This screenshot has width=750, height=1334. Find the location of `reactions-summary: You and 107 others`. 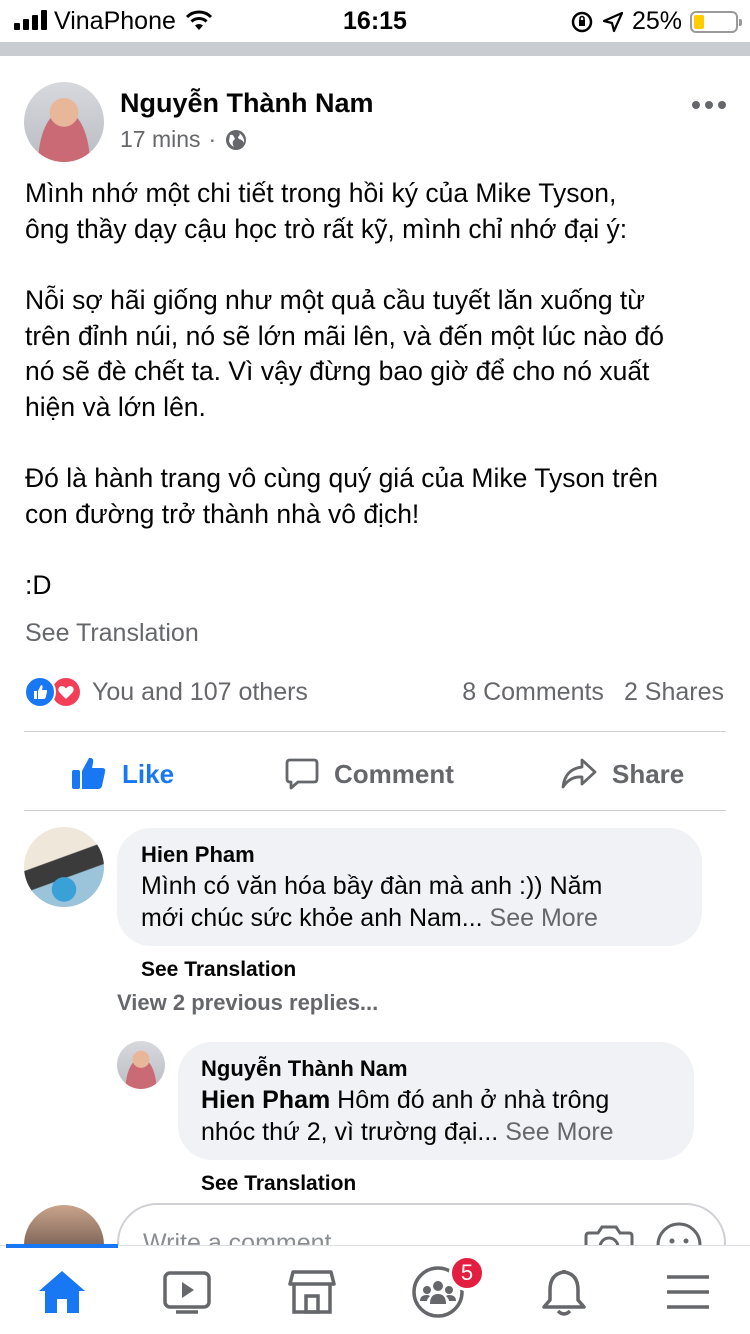

reactions-summary: You and 107 others is located at coordinates (166, 692).